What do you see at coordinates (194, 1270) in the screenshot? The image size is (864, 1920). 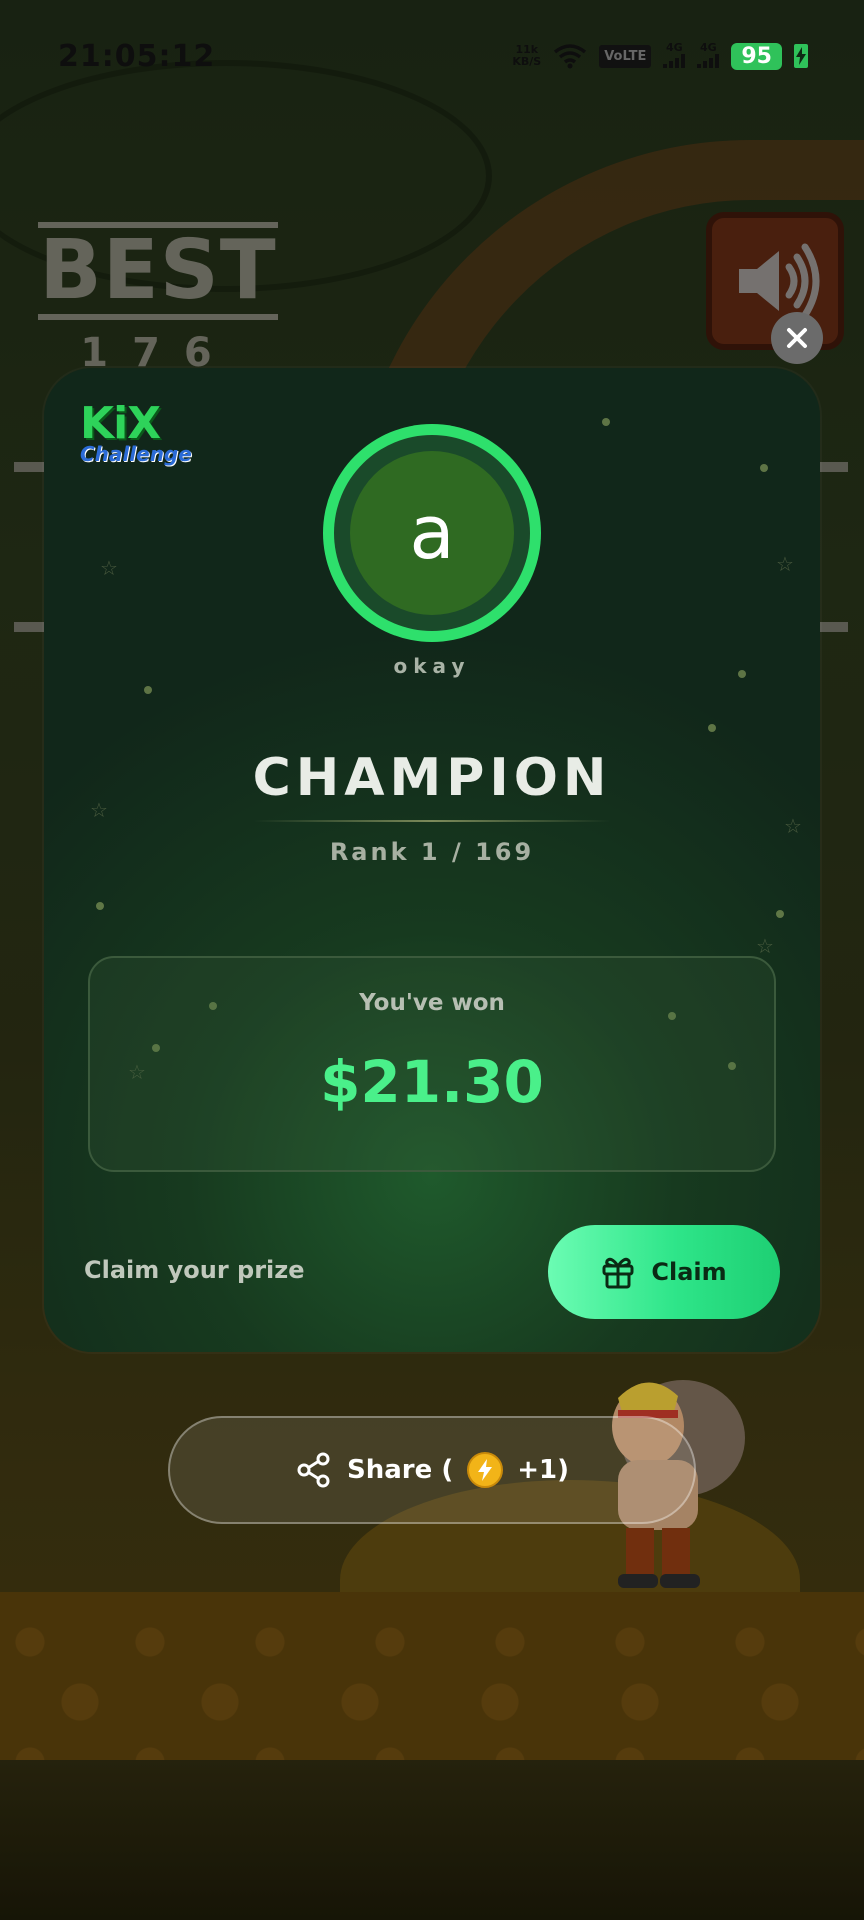 I see `claim-prompt: Claim your prize` at bounding box center [194, 1270].